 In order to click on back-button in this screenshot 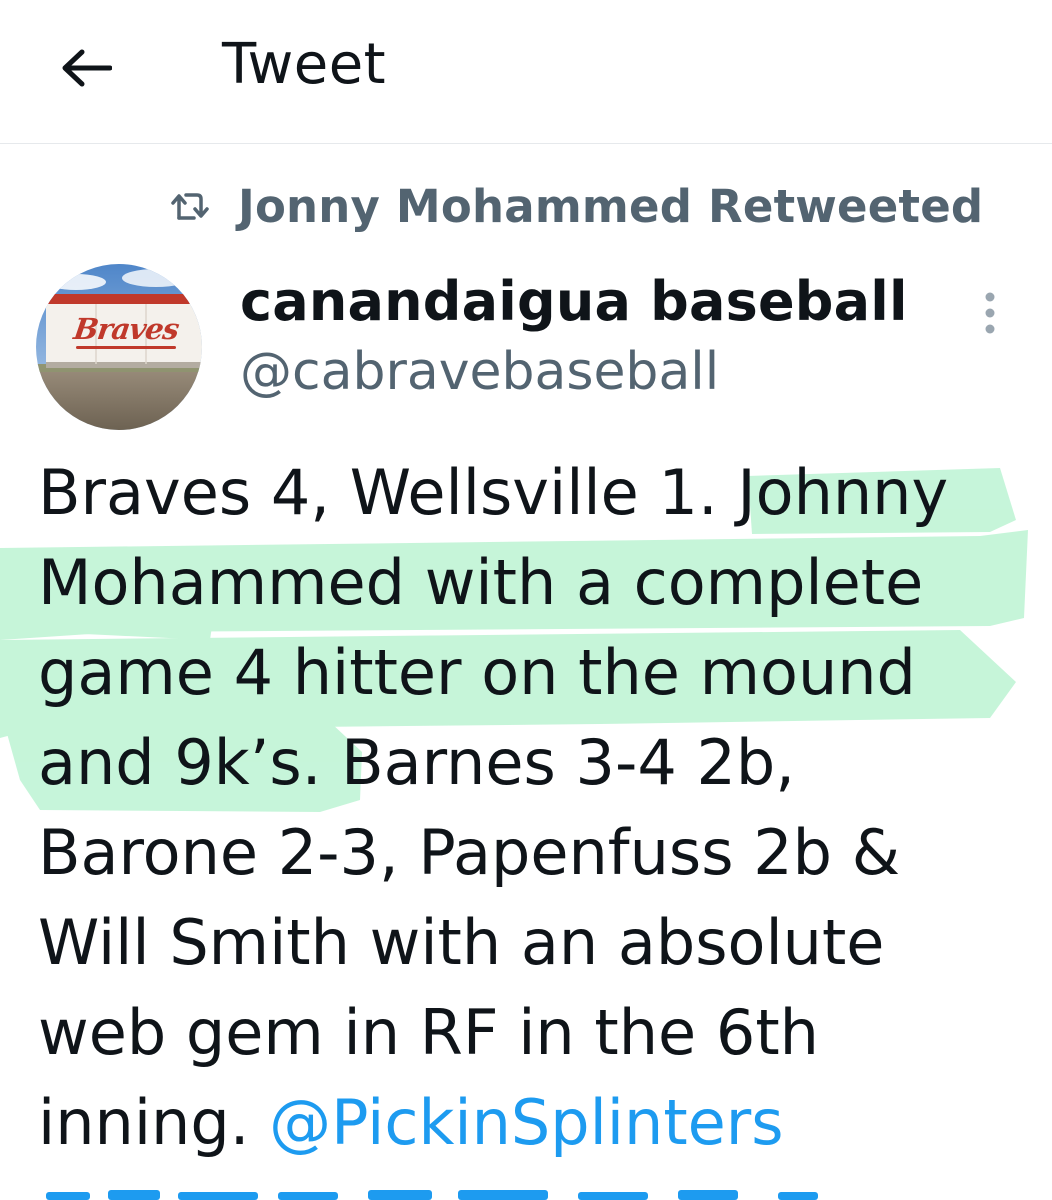, I will do `click(86, 68)`.